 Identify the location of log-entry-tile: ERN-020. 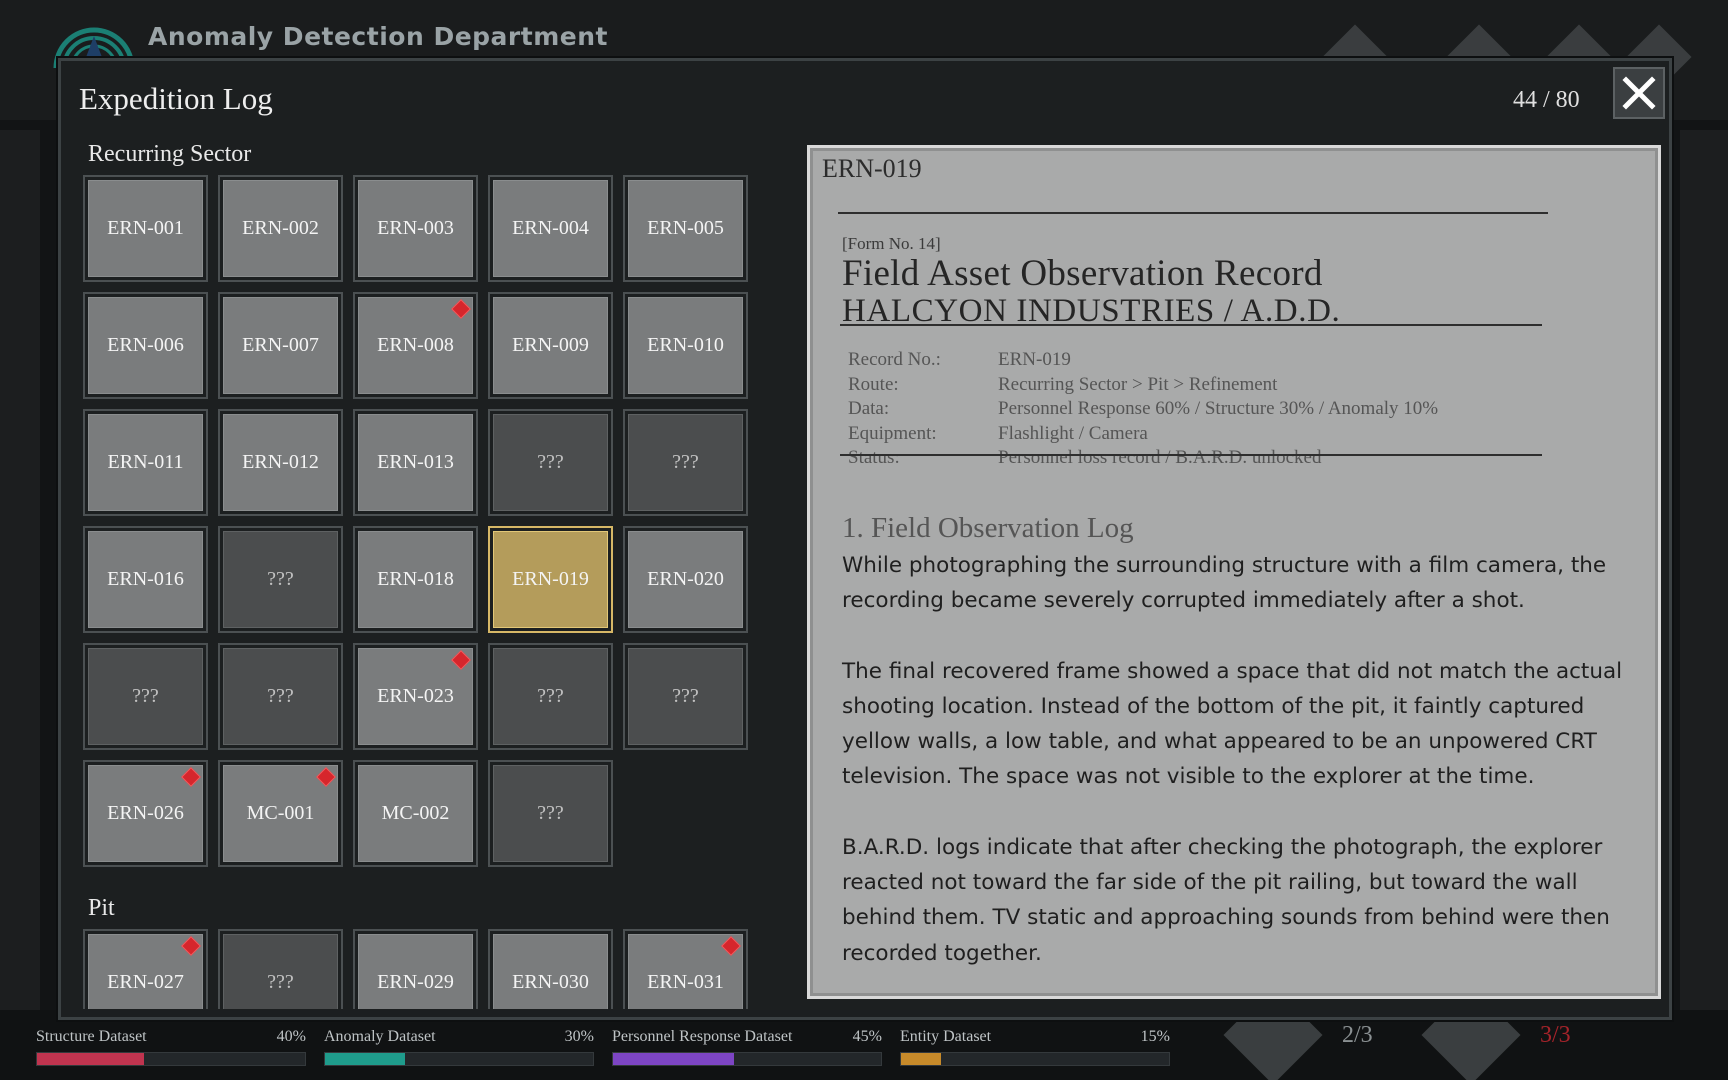
(685, 579).